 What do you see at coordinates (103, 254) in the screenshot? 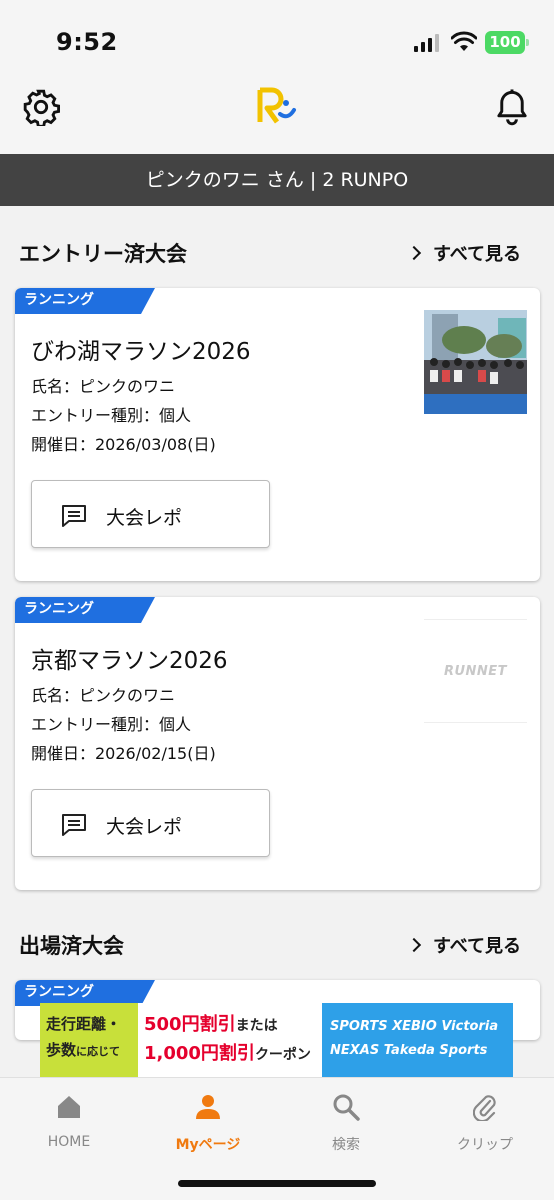
I see `section-title: エントリー済大会` at bounding box center [103, 254].